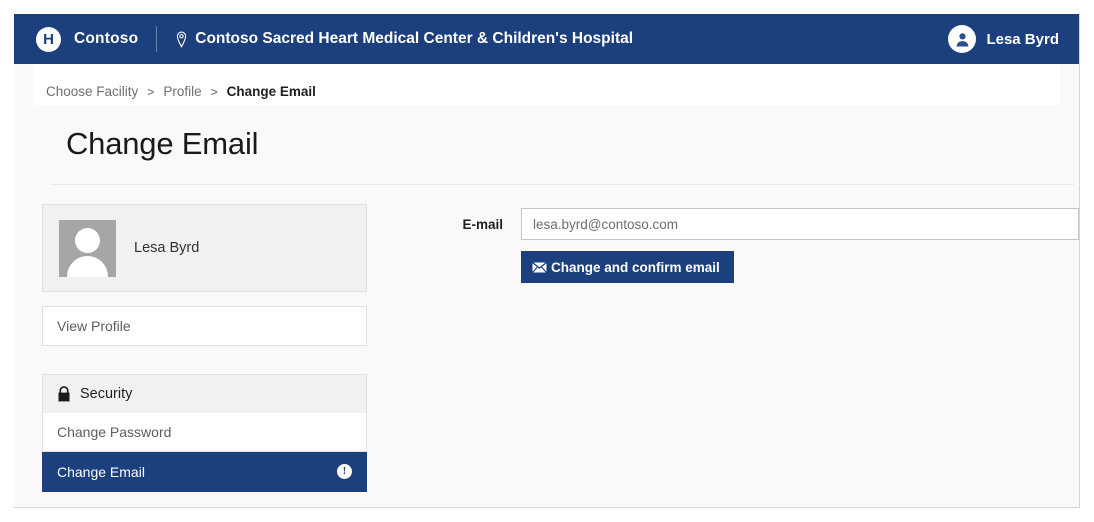 Image resolution: width=1094 pixels, height=522 pixels. I want to click on header-divider, so click(157, 39).